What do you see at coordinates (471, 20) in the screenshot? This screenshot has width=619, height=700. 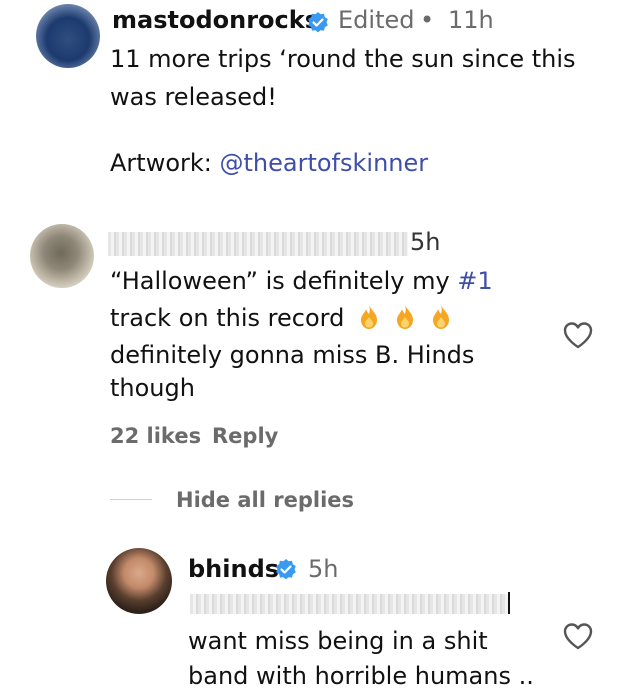 I see `comment-time: 11h` at bounding box center [471, 20].